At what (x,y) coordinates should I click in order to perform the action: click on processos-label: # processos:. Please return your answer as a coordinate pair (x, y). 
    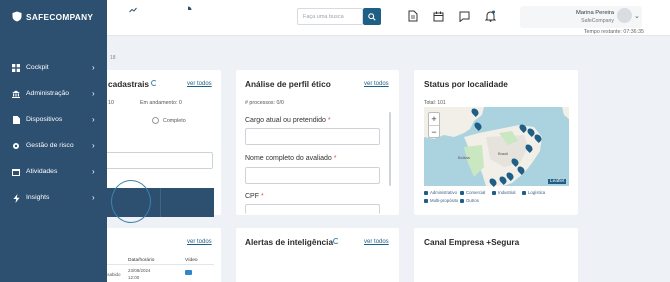
    Looking at the image, I should click on (260, 103).